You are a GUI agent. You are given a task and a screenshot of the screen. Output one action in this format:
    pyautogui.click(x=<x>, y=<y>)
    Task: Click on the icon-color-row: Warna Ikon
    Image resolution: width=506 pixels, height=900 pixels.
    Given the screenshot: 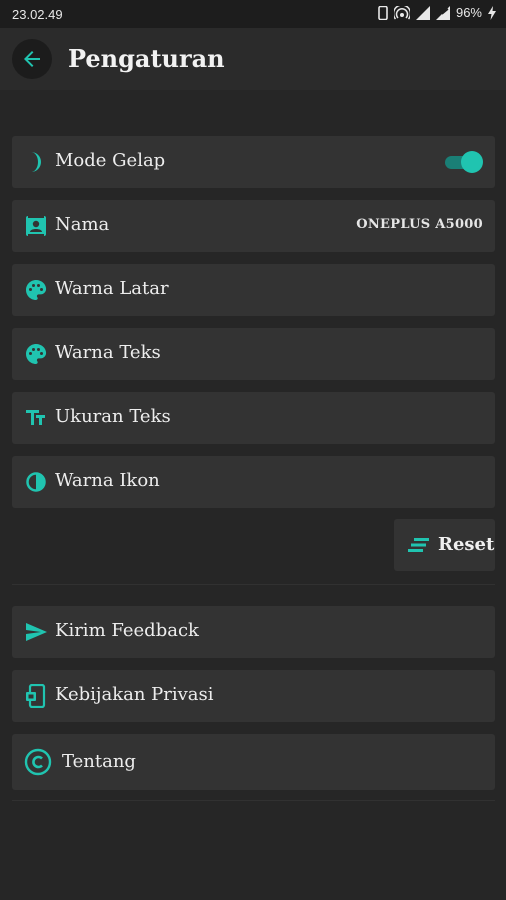 What is the action you would take?
    pyautogui.click(x=253, y=482)
    